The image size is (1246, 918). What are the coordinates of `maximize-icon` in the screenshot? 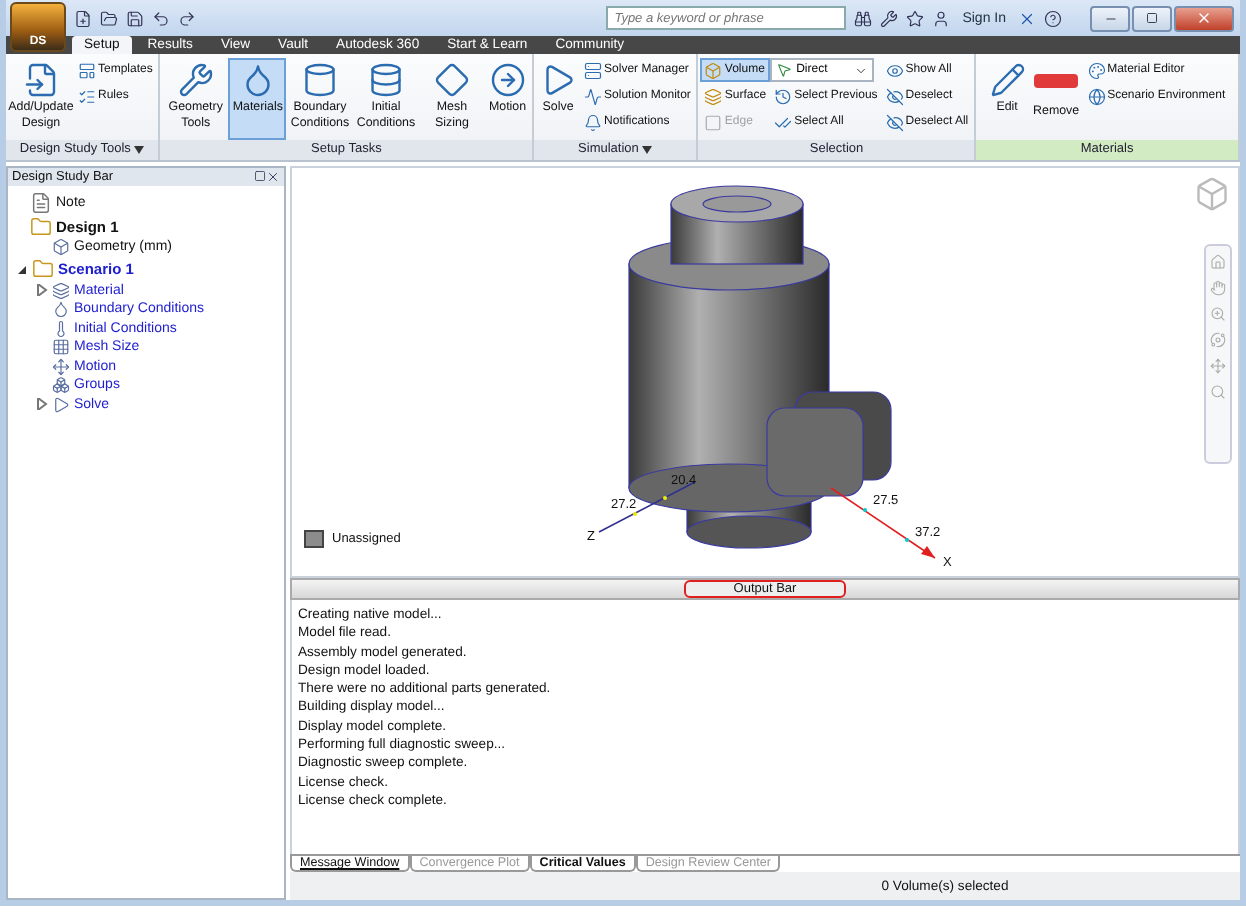 It's located at (1152, 18).